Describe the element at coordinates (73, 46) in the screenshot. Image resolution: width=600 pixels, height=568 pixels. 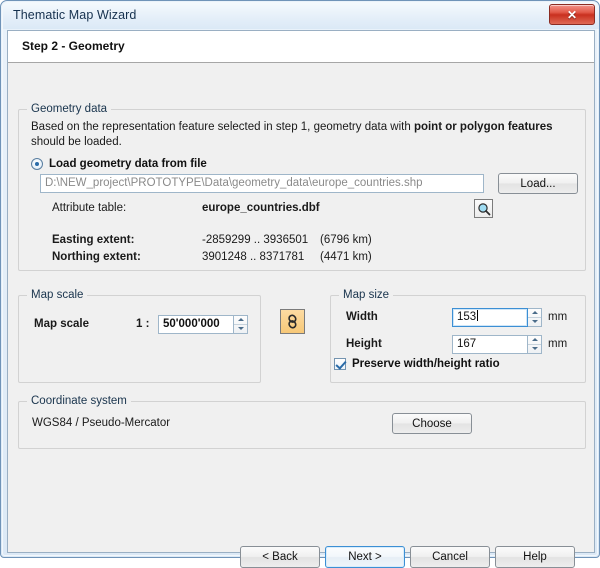
I see `page-title: Step 2 - Geometry` at that location.